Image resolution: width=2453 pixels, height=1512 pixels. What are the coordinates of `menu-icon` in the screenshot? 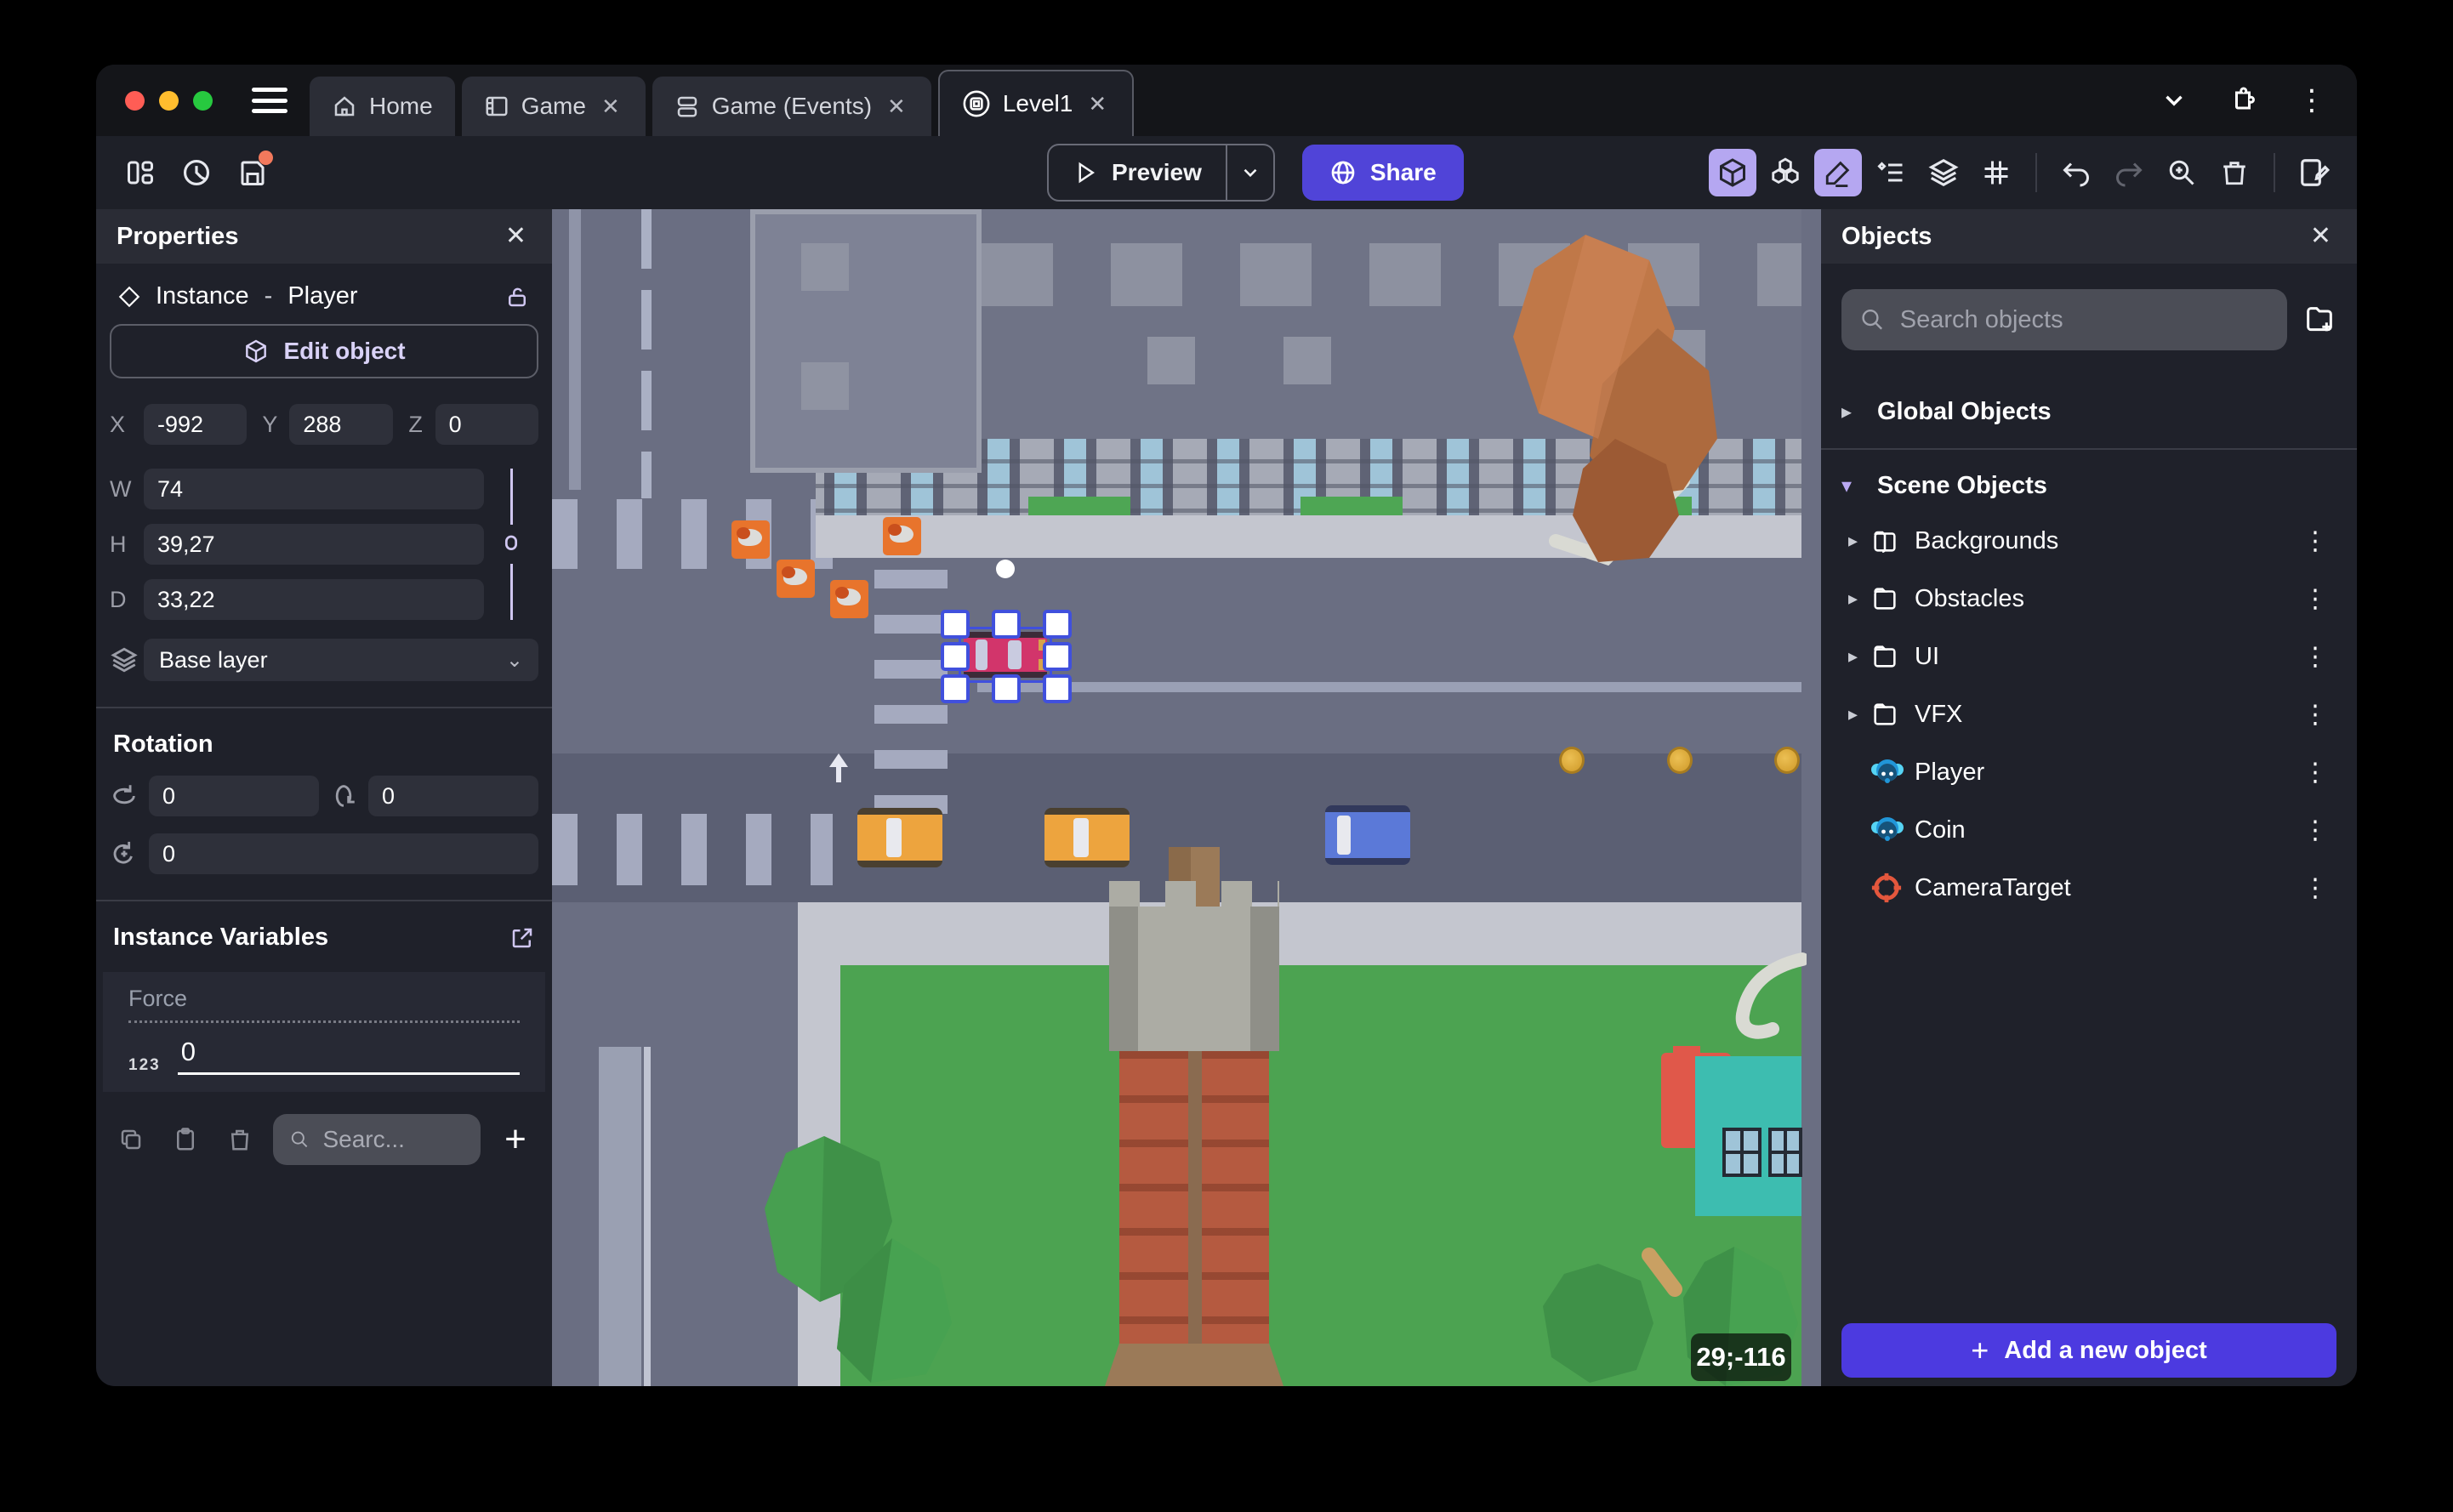 It's located at (269, 100).